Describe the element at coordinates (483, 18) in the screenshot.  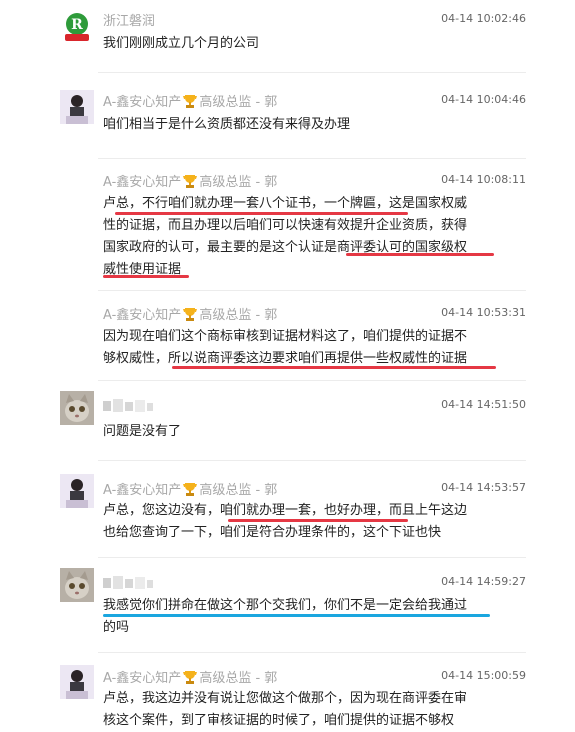
I see `timestamp: 04-14 10:02:46` at that location.